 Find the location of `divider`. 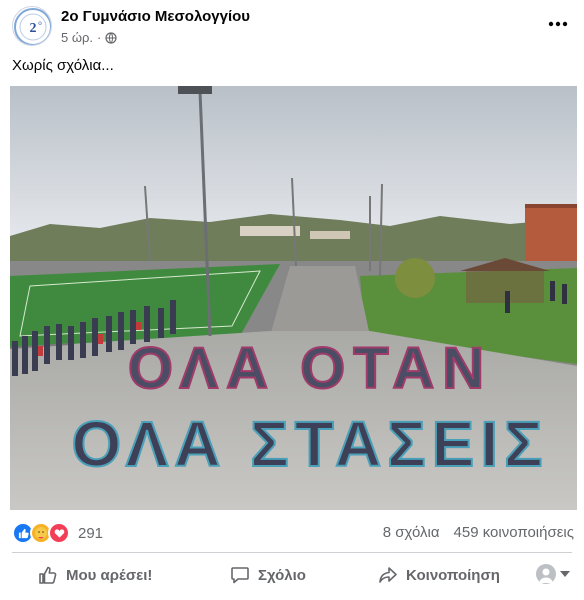

divider is located at coordinates (292, 552).